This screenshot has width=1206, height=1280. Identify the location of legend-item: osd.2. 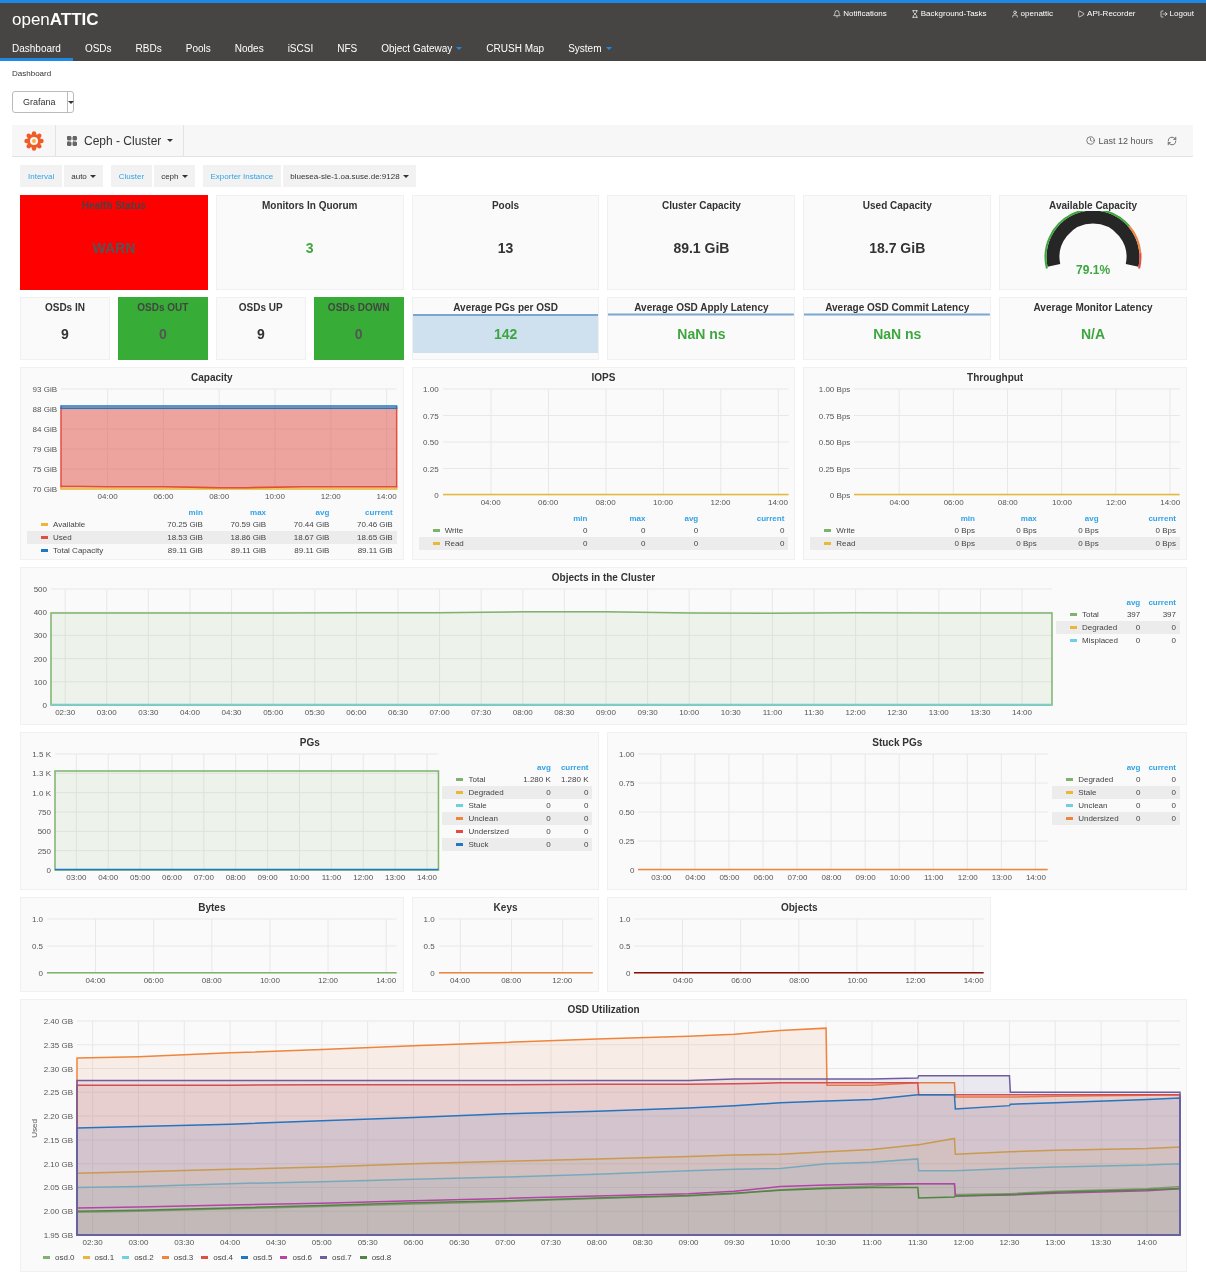
(138, 1257).